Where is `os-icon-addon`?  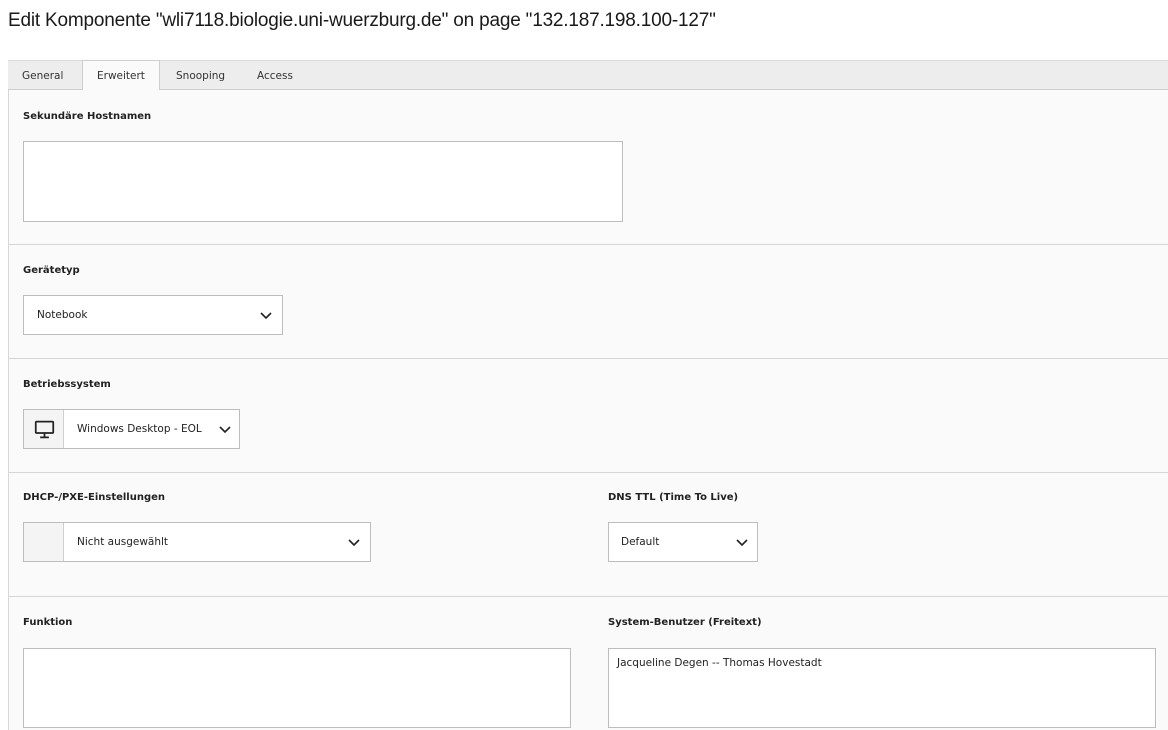
os-icon-addon is located at coordinates (44, 429).